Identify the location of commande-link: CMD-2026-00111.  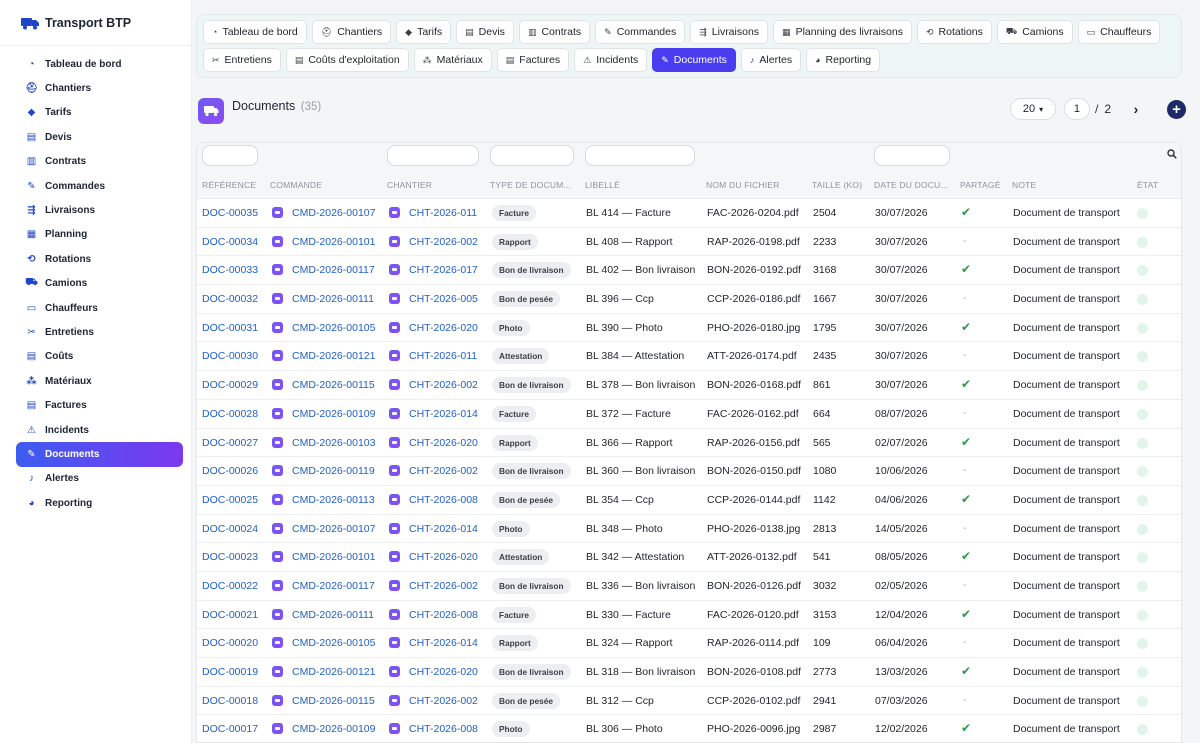
(333, 299).